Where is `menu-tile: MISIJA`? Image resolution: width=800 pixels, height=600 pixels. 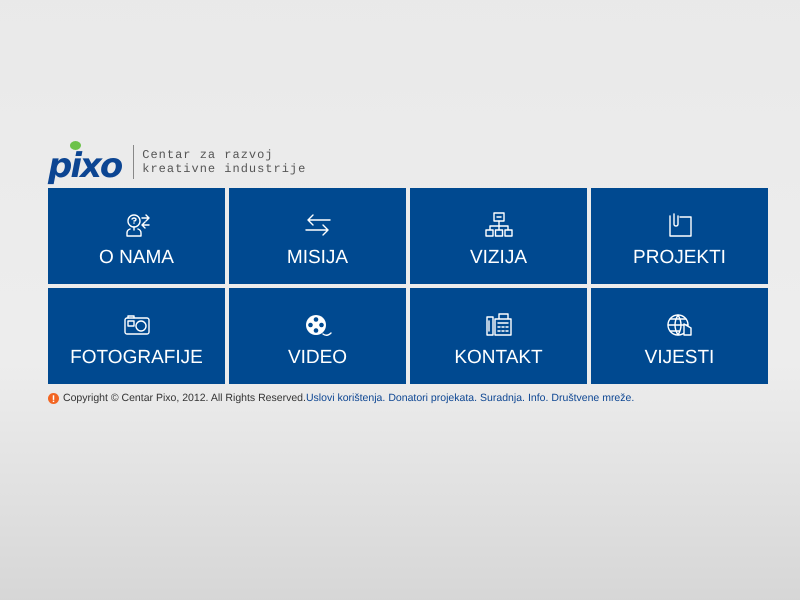
menu-tile: MISIJA is located at coordinates (317, 236).